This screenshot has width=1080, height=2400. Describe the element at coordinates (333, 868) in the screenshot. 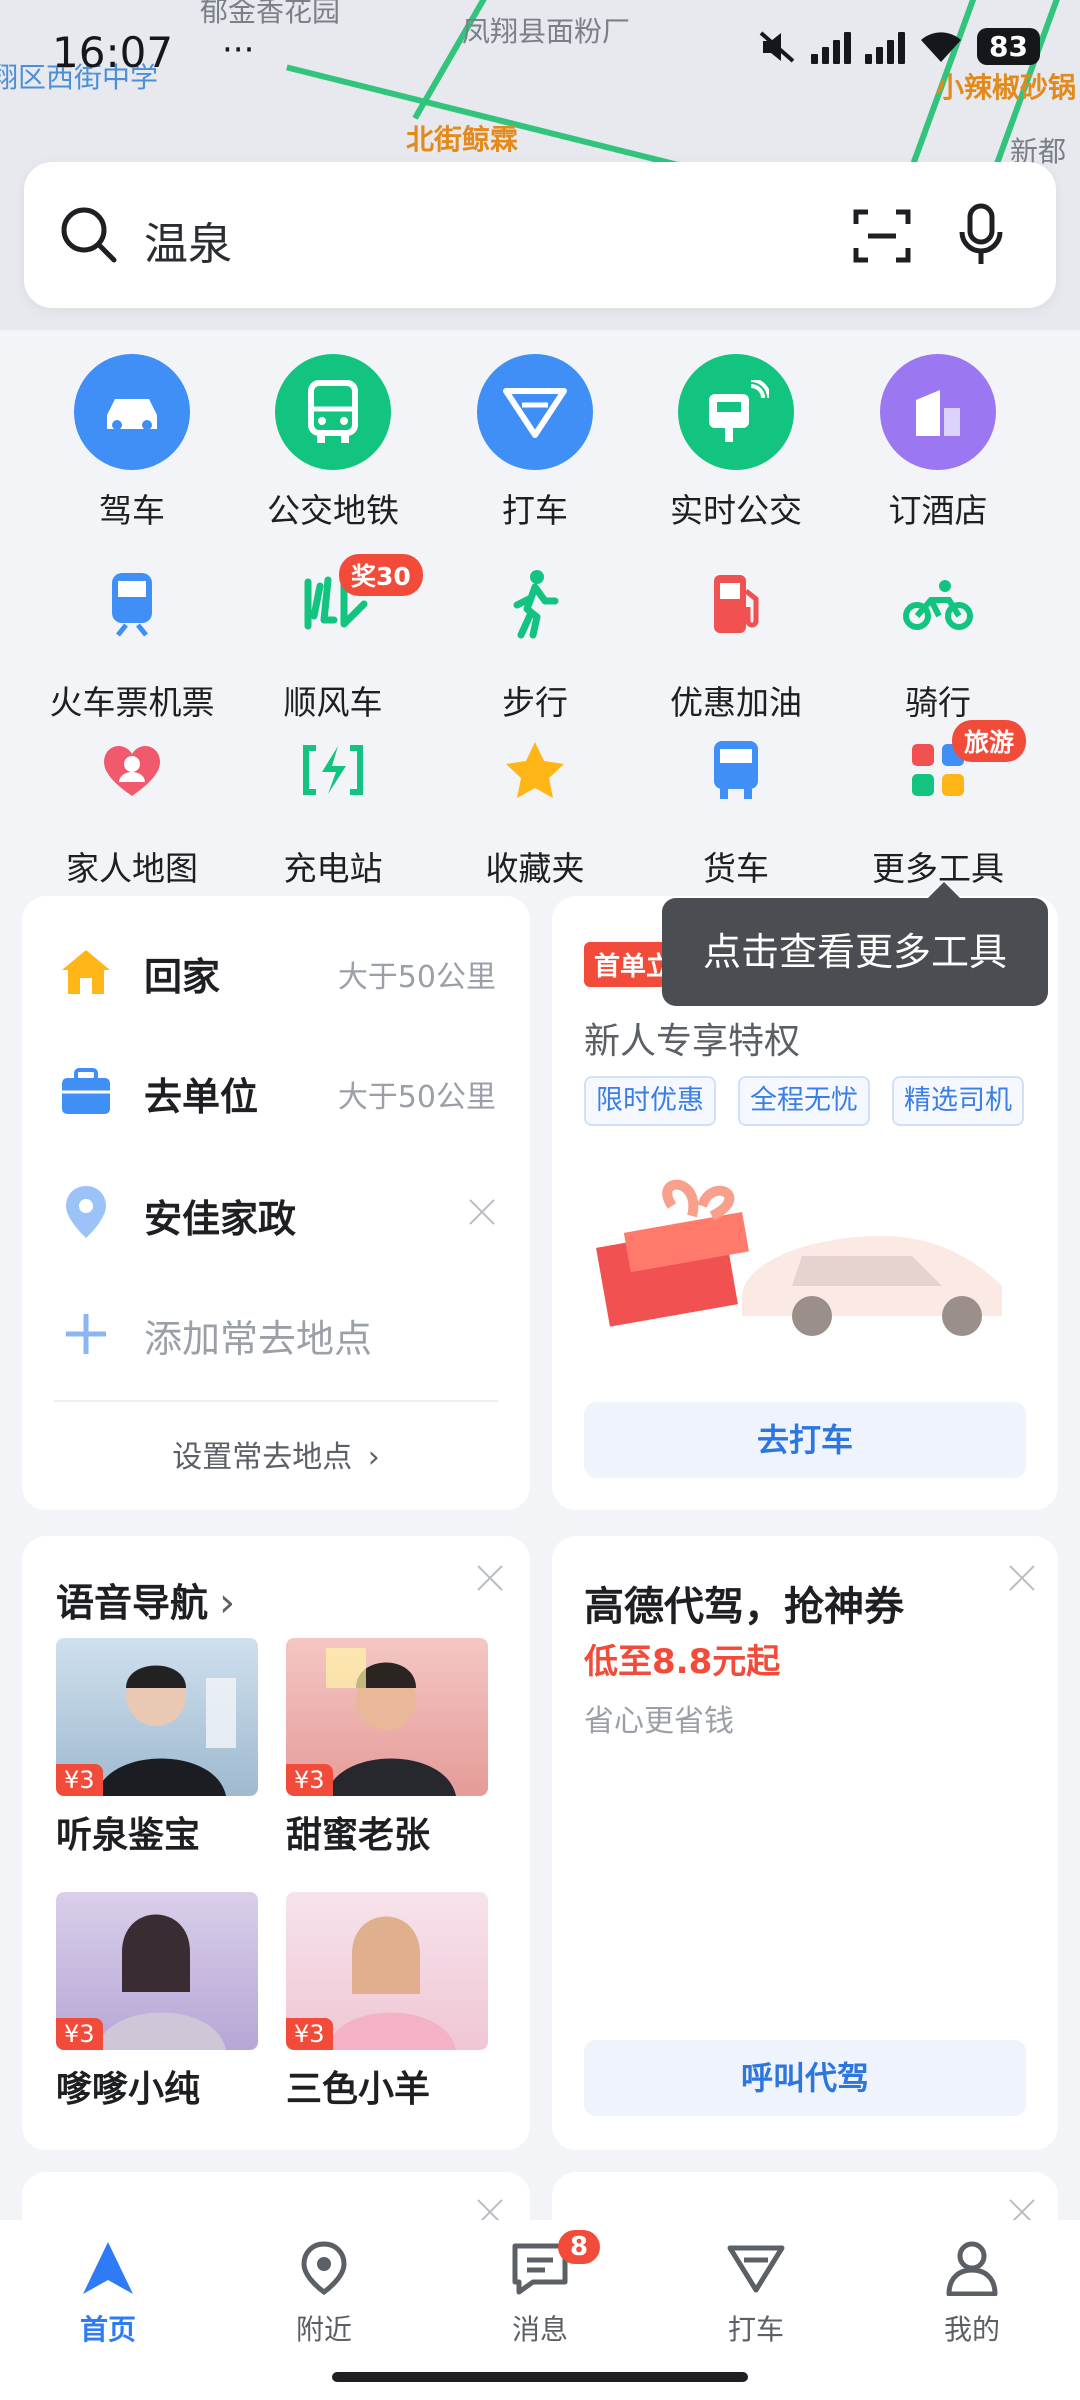

I see `tool-label: 充电站` at that location.